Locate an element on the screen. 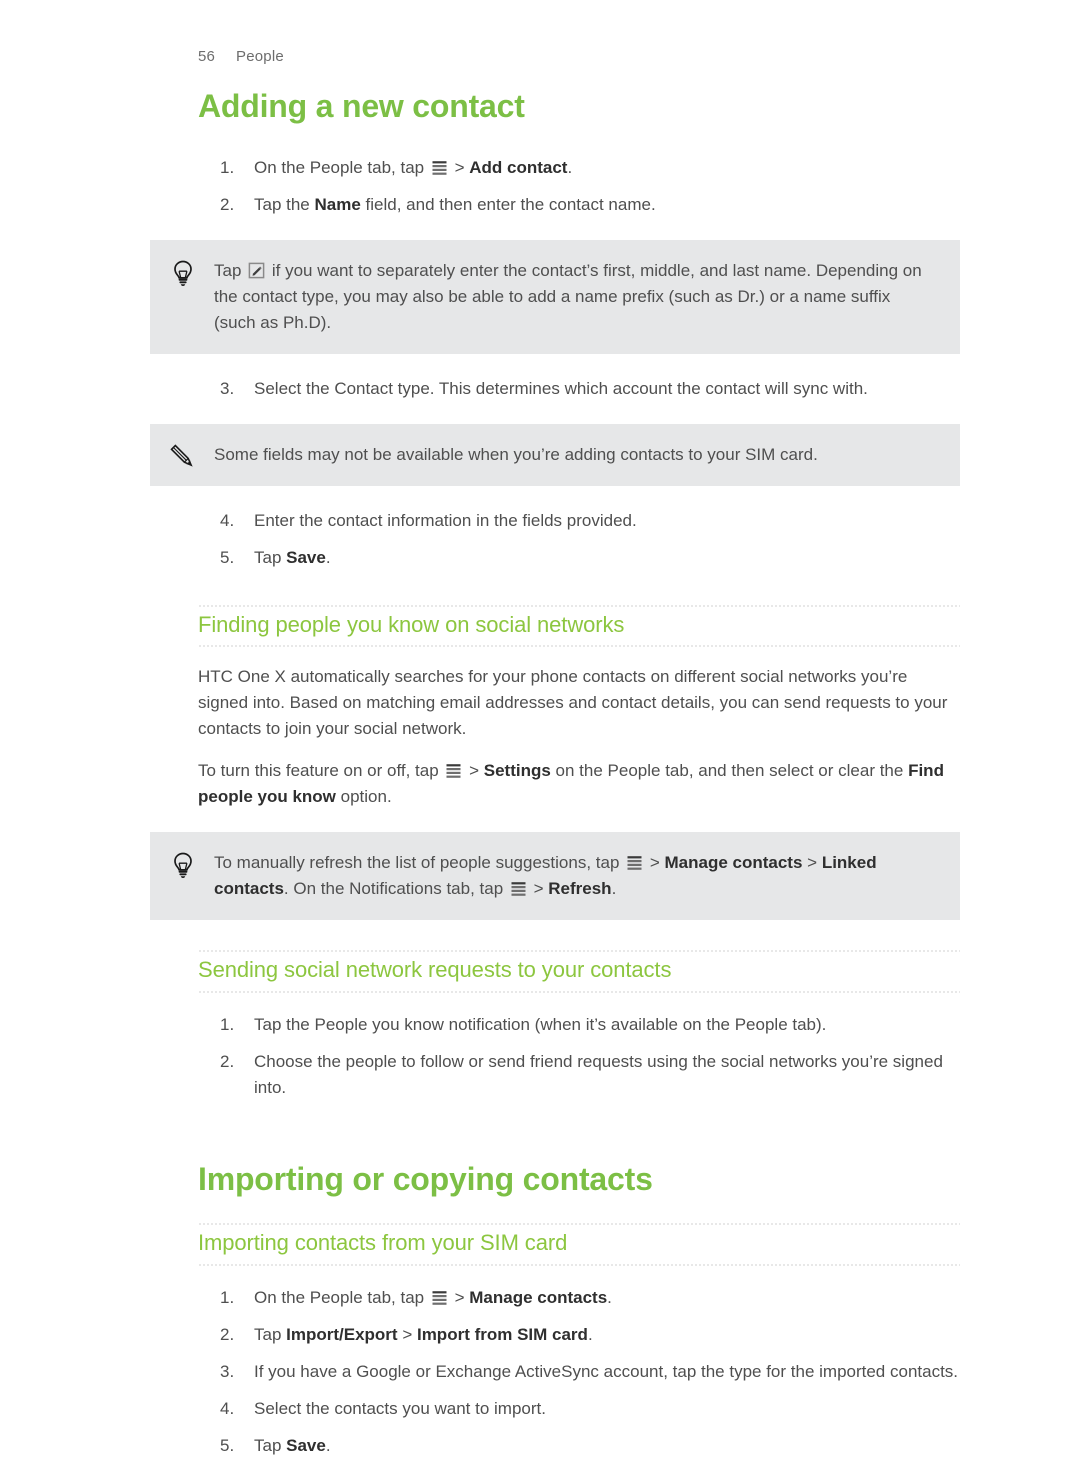 The height and width of the screenshot is (1459, 1080). running-header-section: People is located at coordinates (260, 56).